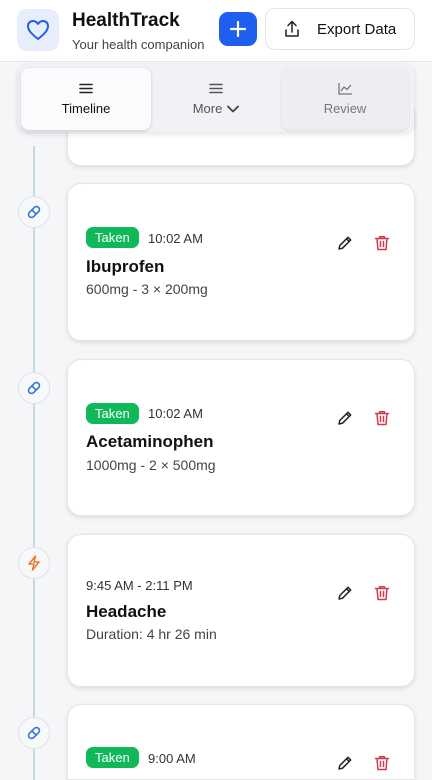 This screenshot has width=432, height=780. I want to click on timeline-line, so click(34, 463).